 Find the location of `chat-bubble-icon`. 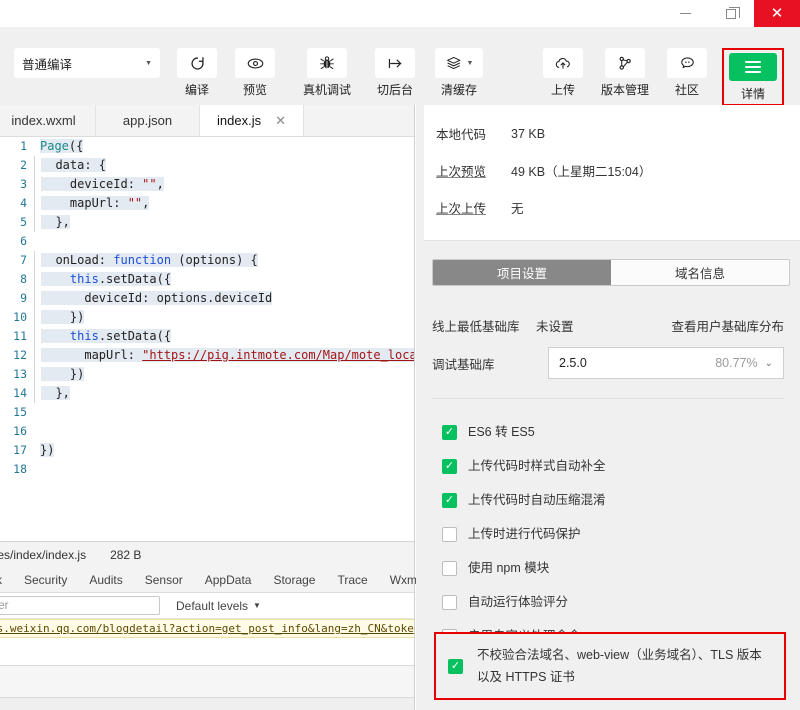

chat-bubble-icon is located at coordinates (687, 63).